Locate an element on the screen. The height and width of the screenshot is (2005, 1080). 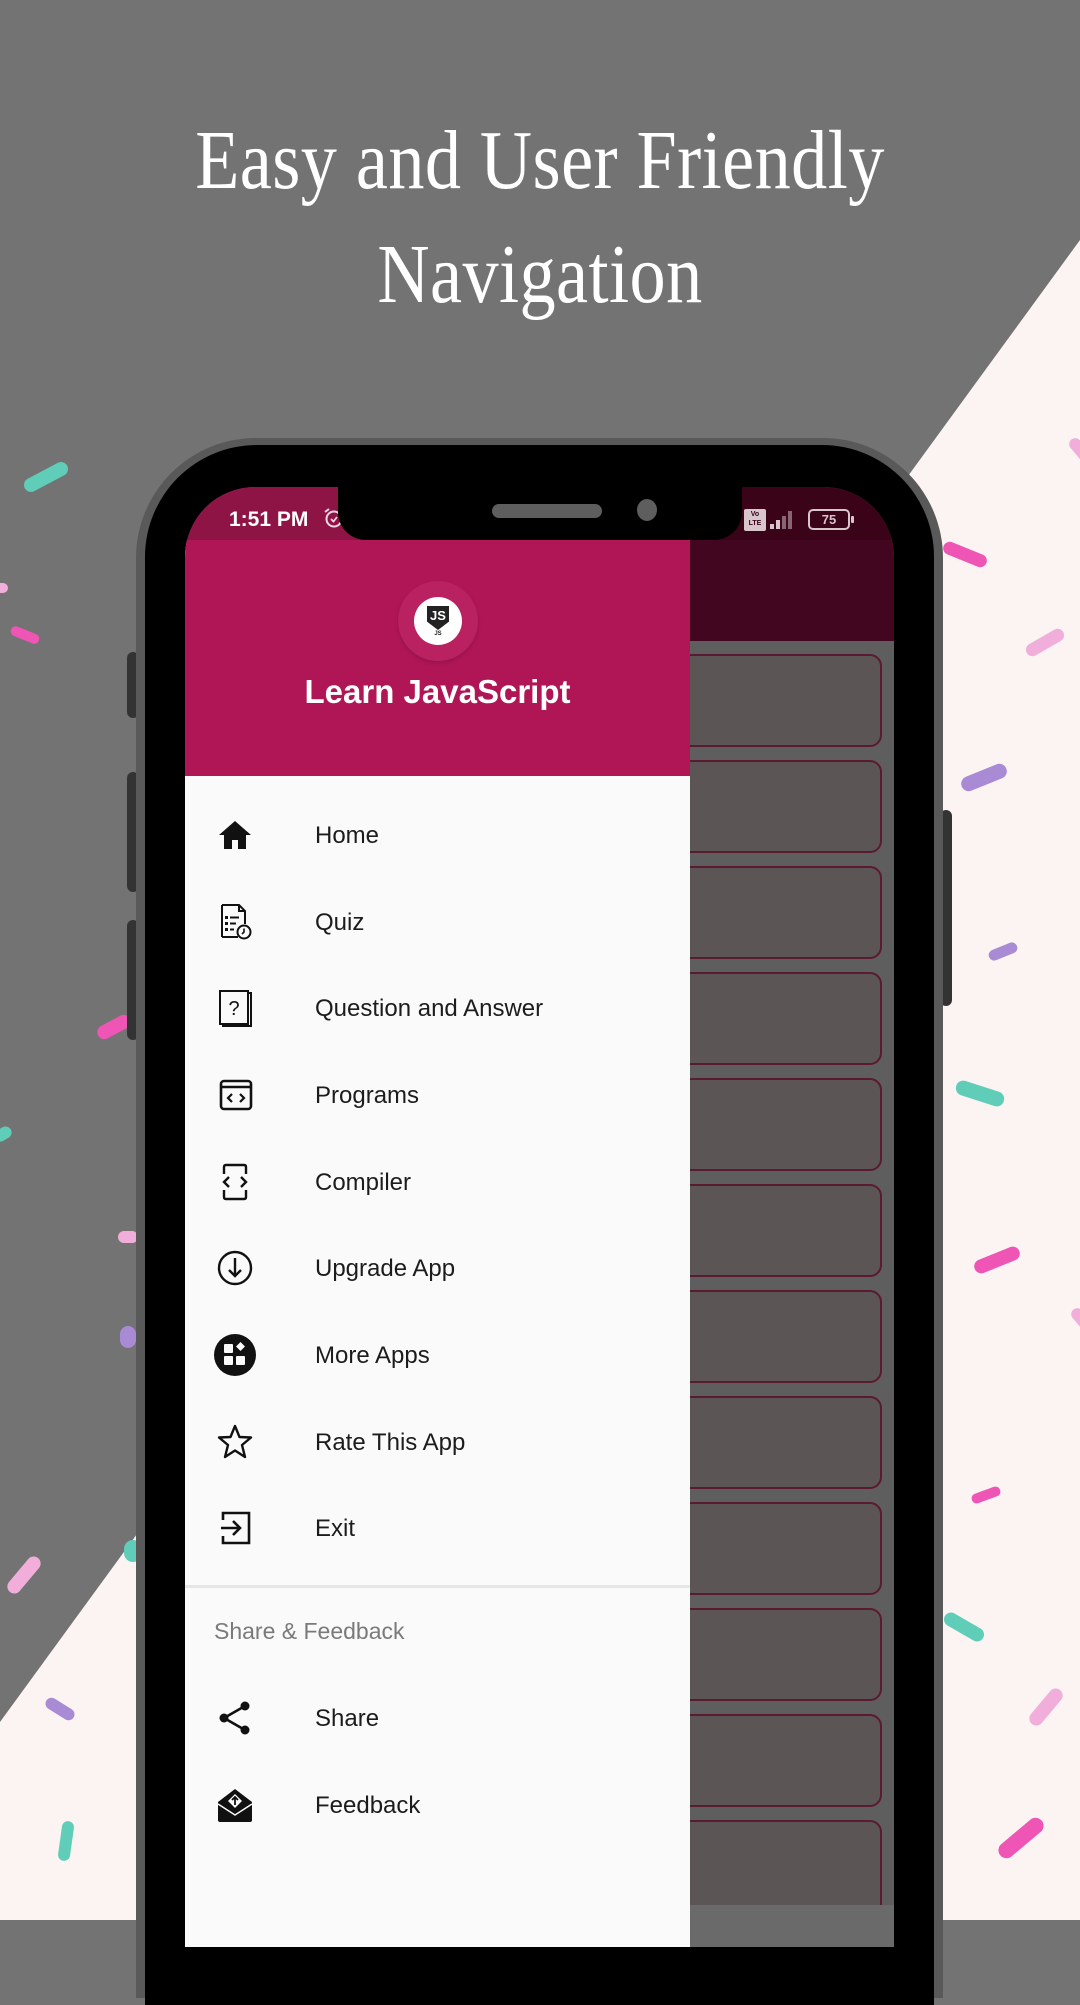
menu-item-upgrade-app: Upgrade App is located at coordinates (437, 1268).